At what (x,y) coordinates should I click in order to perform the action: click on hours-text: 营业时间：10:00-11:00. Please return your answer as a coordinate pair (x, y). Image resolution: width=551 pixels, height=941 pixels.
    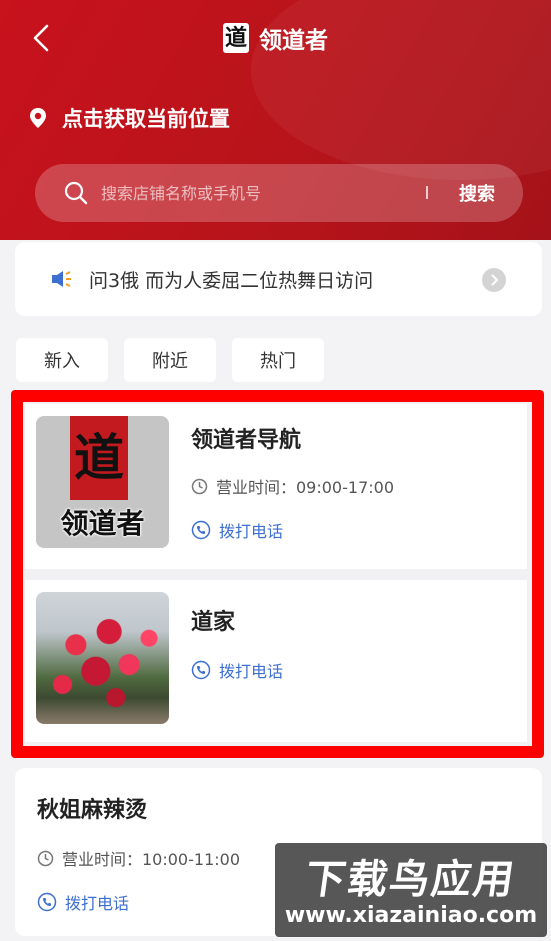
    Looking at the image, I should click on (151, 859).